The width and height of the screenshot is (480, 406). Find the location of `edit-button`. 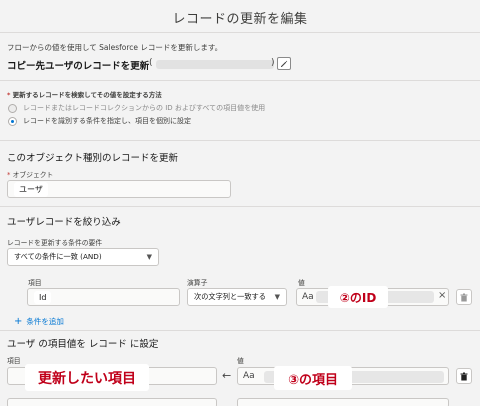

edit-button is located at coordinates (284, 63).